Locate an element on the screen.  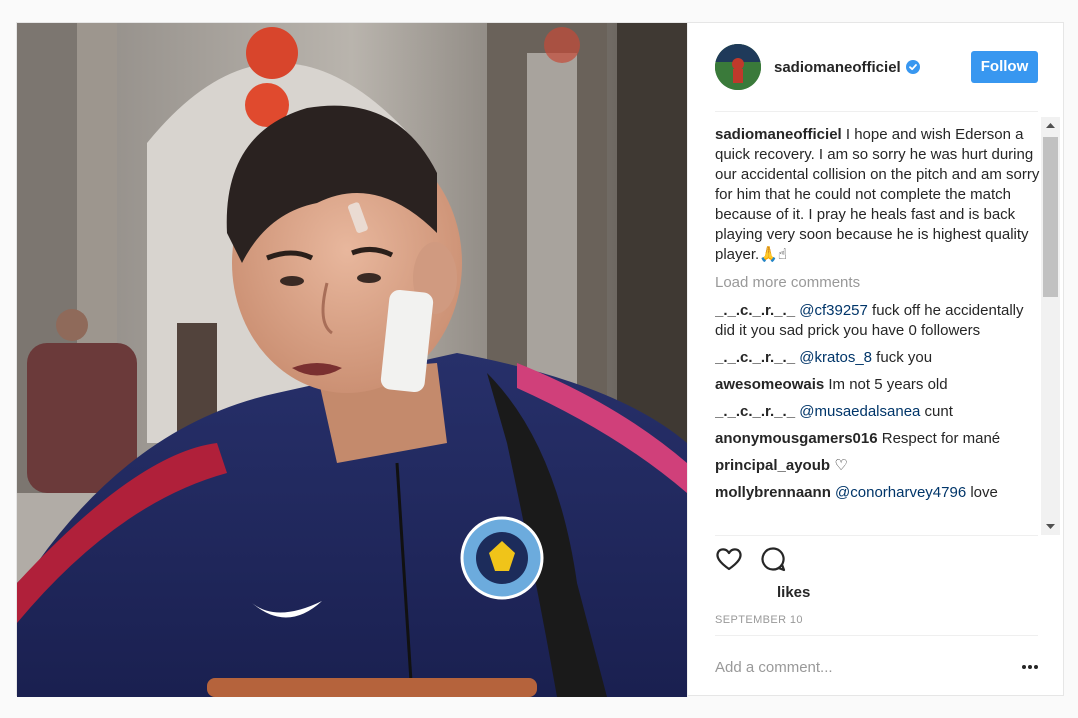
comment-item: anonymousgamers016 Respect for mané is located at coordinates (877, 439).